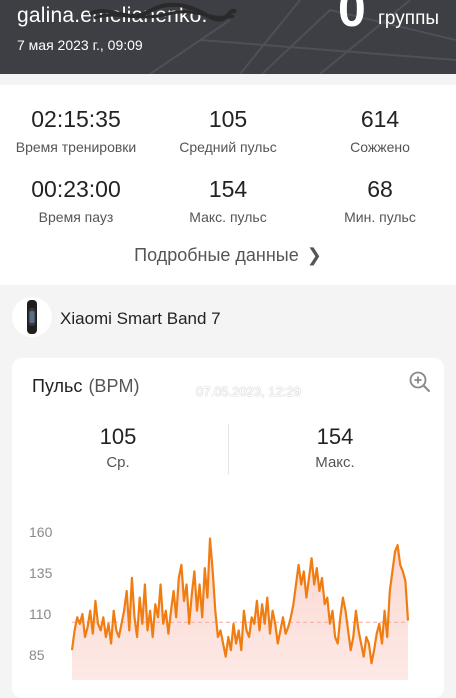 Image resolution: width=456 pixels, height=698 pixels. I want to click on stat-label: Мин. пульс, so click(380, 217).